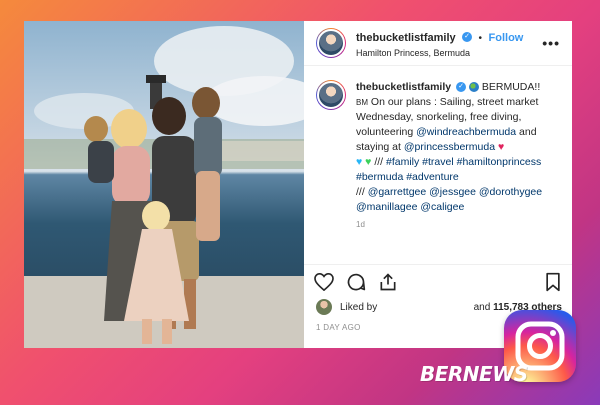 The width and height of the screenshot is (600, 405). What do you see at coordinates (388, 282) in the screenshot?
I see `share-icon` at bounding box center [388, 282].